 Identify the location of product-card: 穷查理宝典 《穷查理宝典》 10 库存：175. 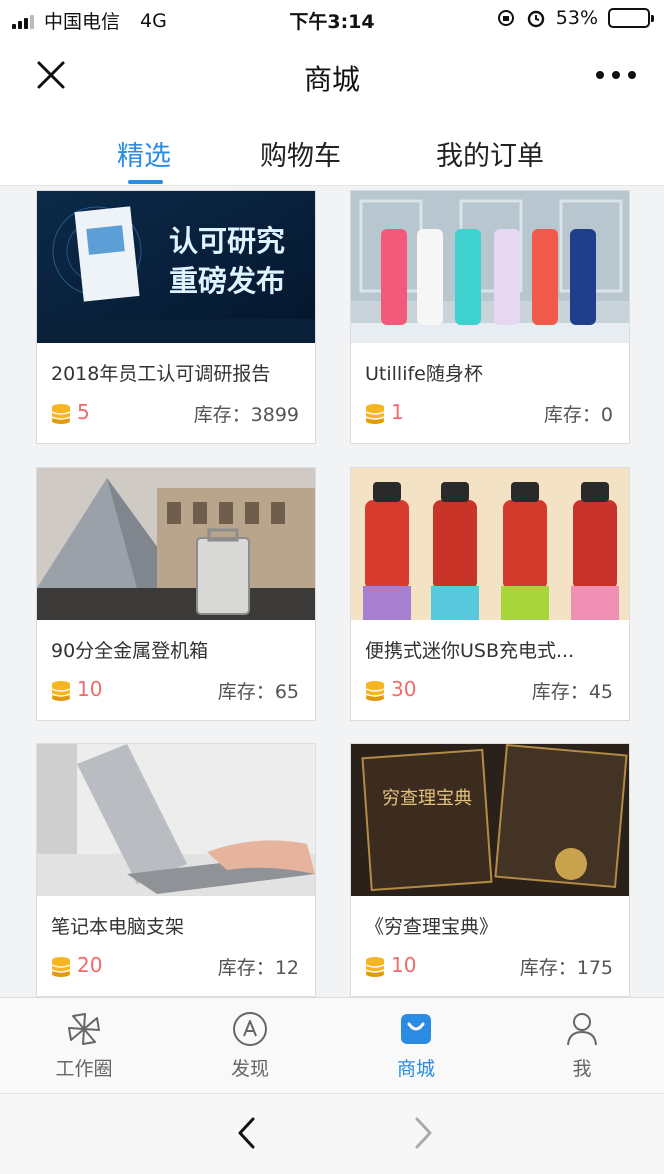
(490, 870).